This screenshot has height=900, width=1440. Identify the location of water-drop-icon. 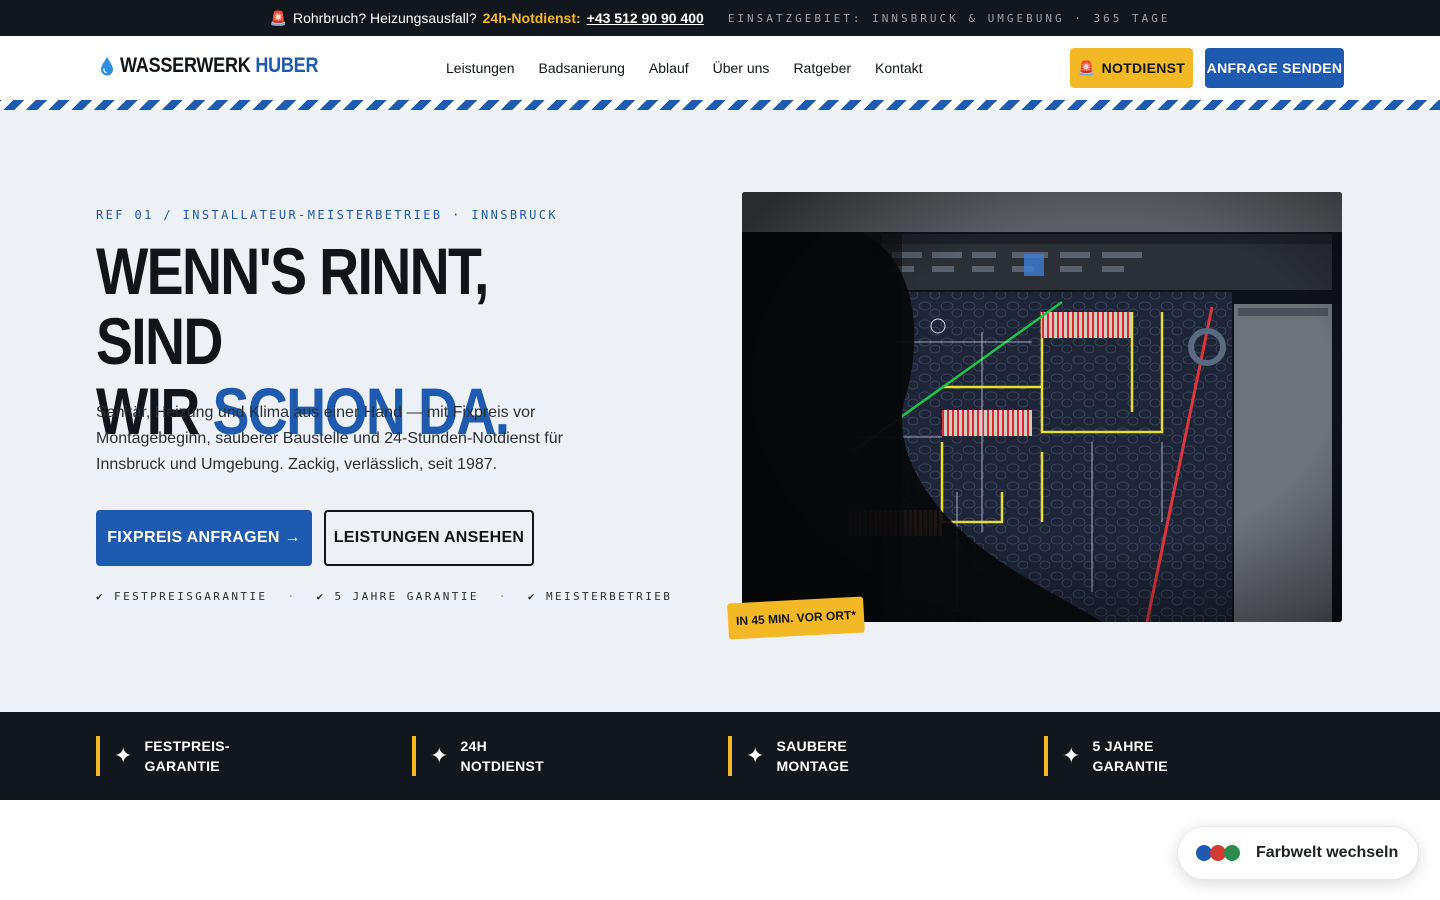
(107, 66).